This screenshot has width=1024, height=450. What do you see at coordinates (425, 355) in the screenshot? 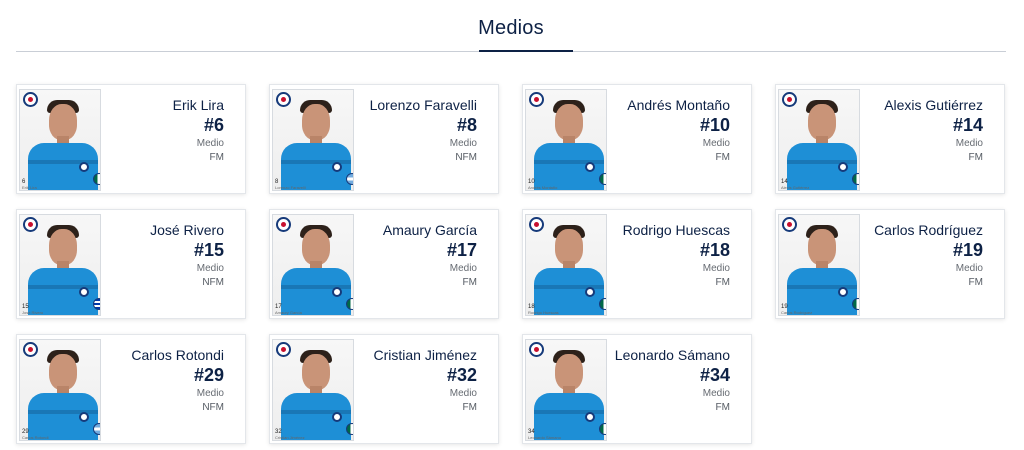
I see `player-name: Cristian Jiménez` at bounding box center [425, 355].